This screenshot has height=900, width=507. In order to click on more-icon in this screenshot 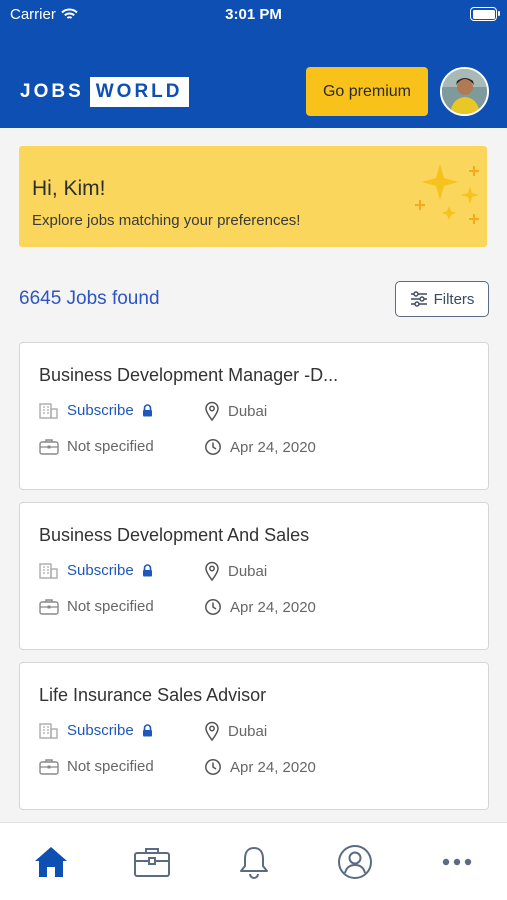, I will do `click(457, 862)`.